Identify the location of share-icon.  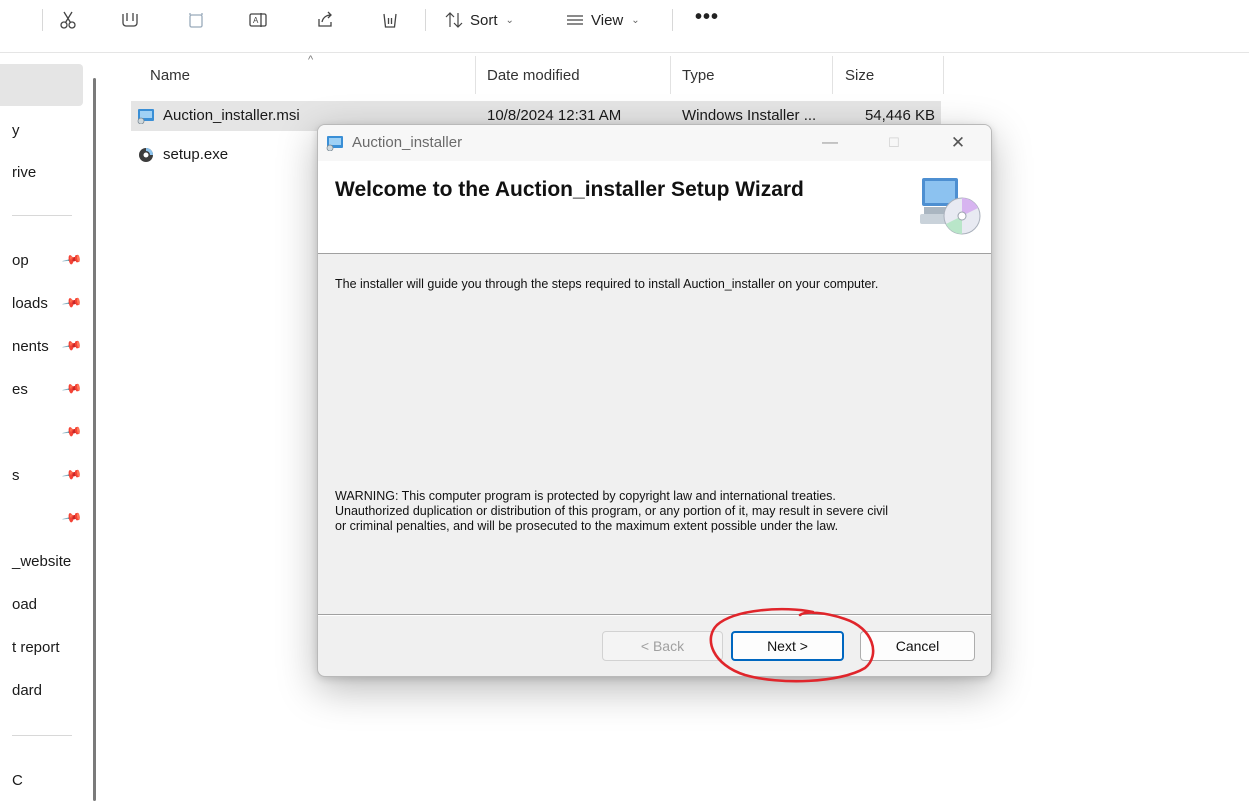
(325, 20).